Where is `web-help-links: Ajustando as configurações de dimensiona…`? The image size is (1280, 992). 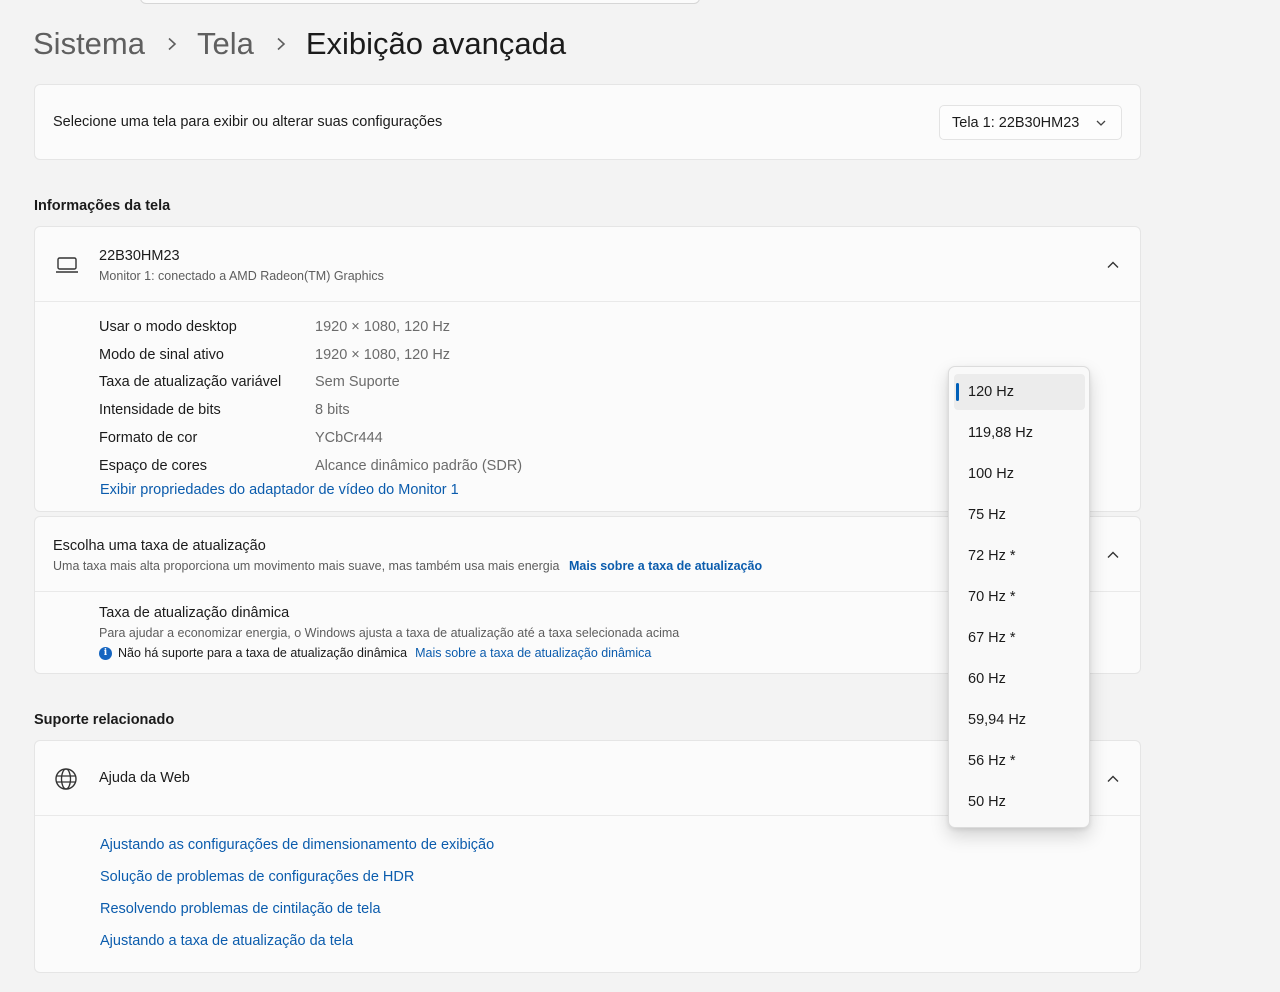 web-help-links: Ajustando as configurações de dimensiona… is located at coordinates (297, 901).